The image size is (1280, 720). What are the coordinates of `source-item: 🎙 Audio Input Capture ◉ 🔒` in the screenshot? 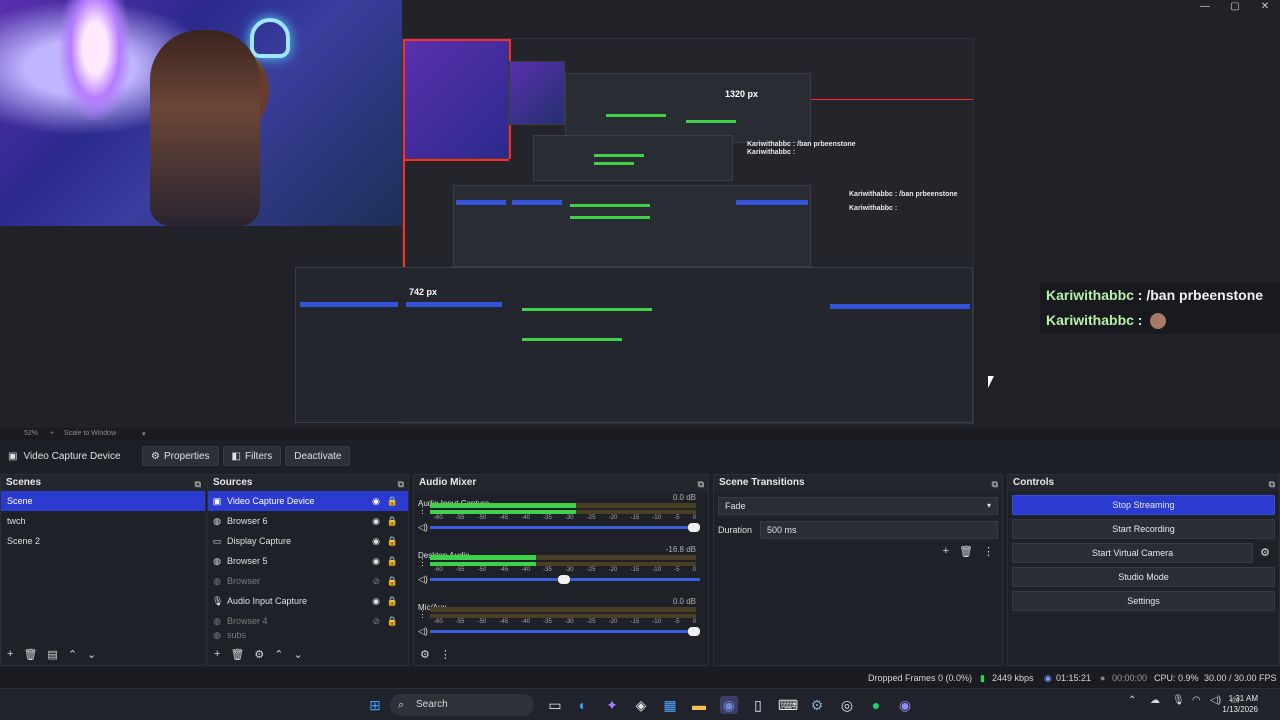 It's located at (308, 601).